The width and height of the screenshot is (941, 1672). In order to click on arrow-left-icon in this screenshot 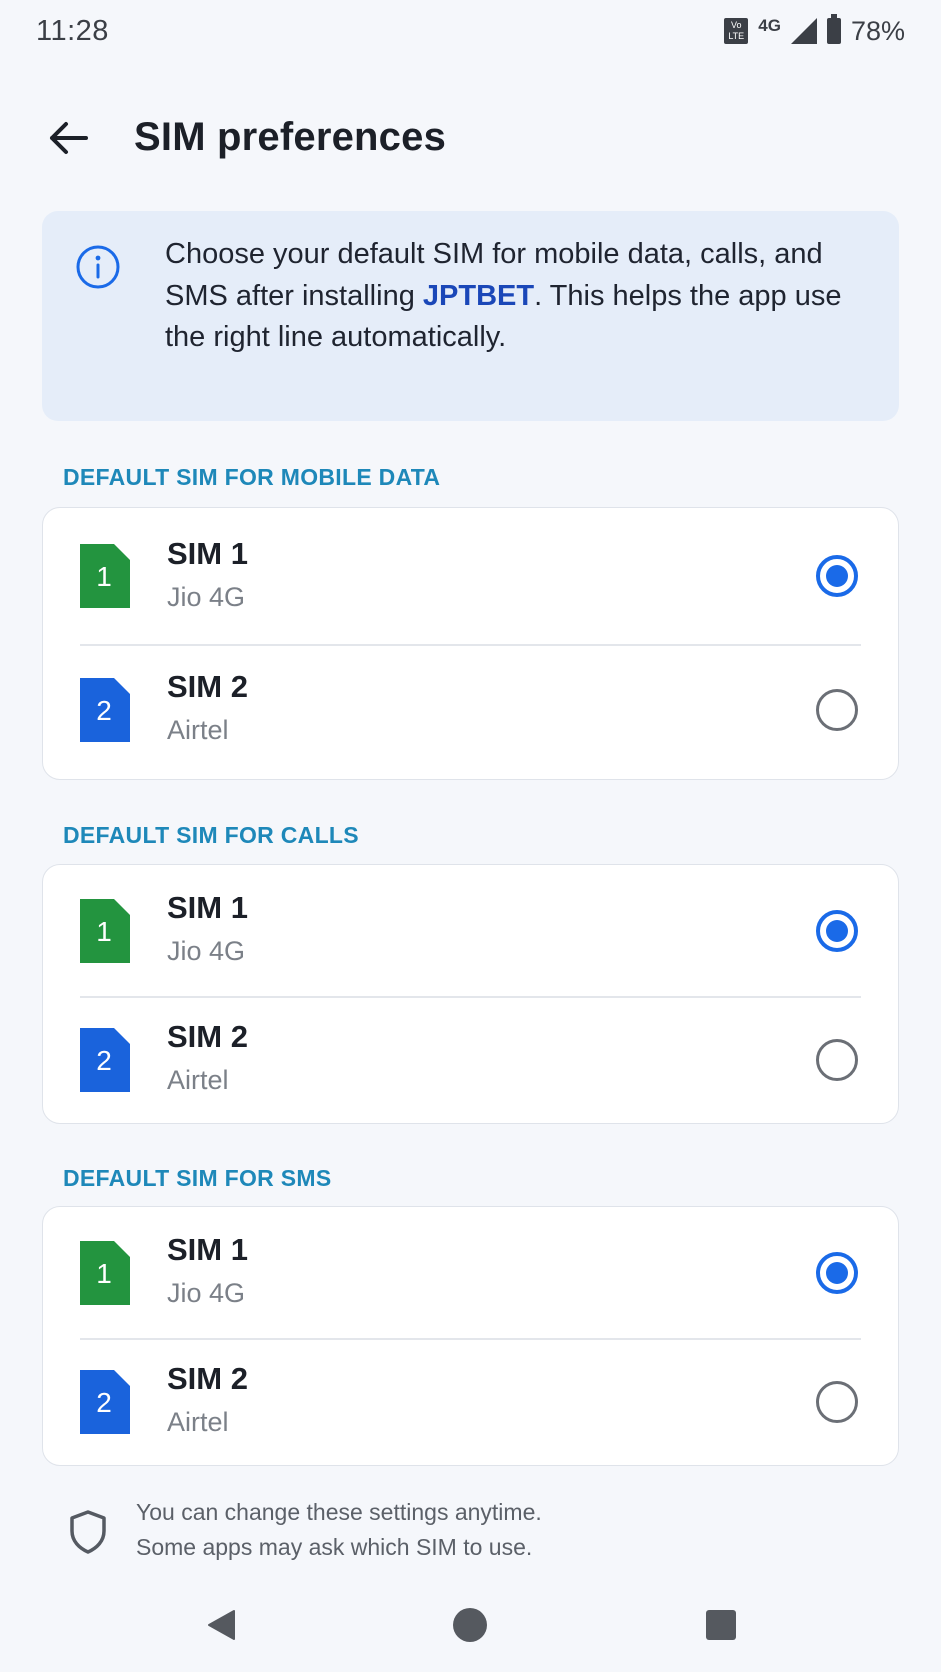, I will do `click(69, 137)`.